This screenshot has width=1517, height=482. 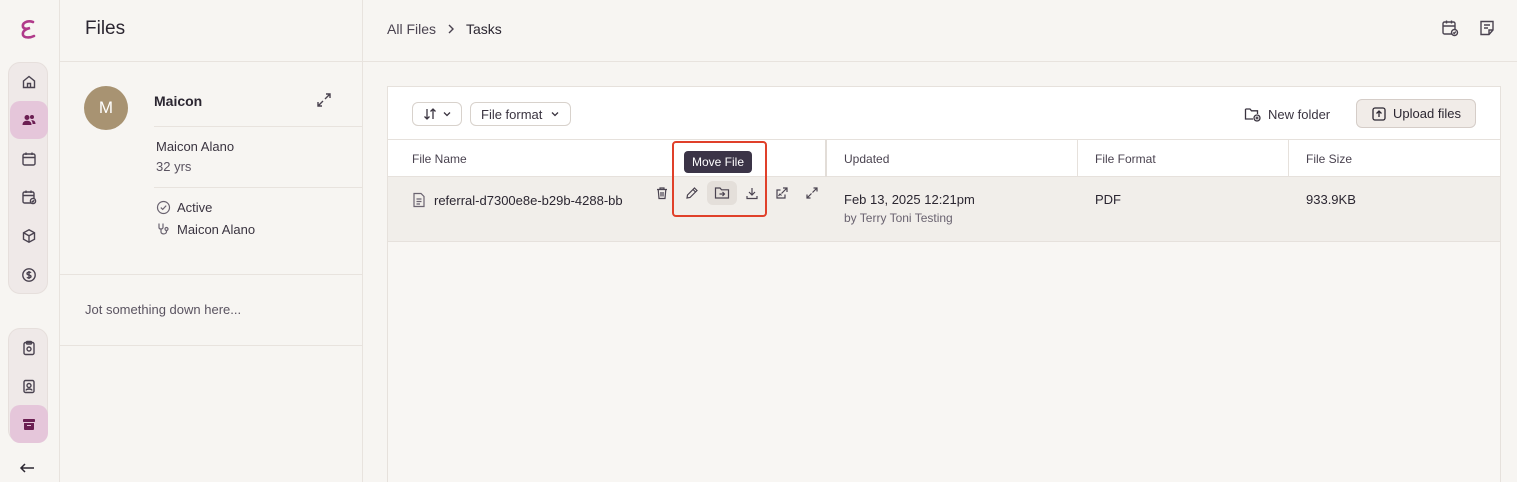 I want to click on document-icon, so click(x=419, y=200).